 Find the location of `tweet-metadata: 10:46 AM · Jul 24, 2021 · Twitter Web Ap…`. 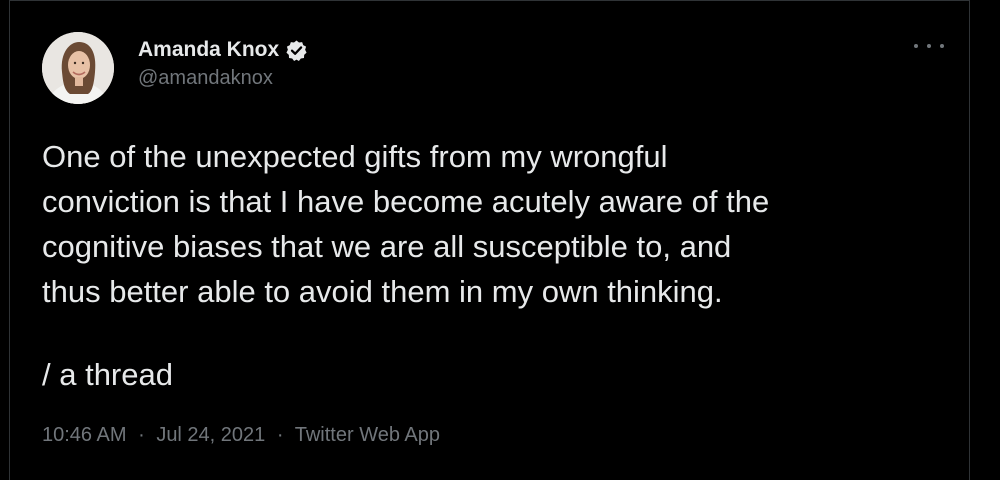

tweet-metadata: 10:46 AM · Jul 24, 2021 · Twitter Web Ap… is located at coordinates (241, 435).